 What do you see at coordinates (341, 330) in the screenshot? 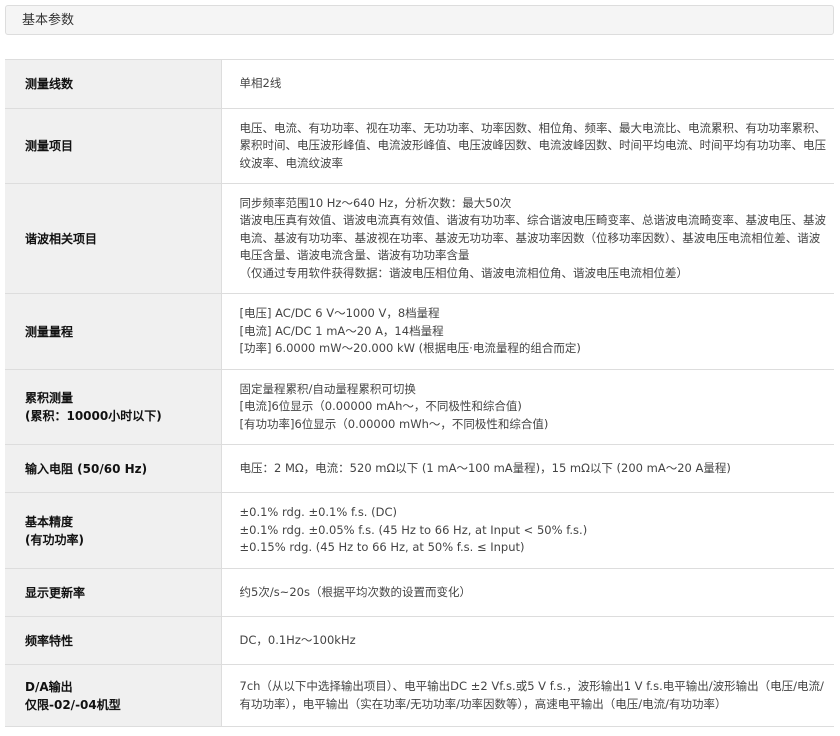
I see `row-value-line: [电流] AC/DC 1 mA～20 A，14档量程` at bounding box center [341, 330].